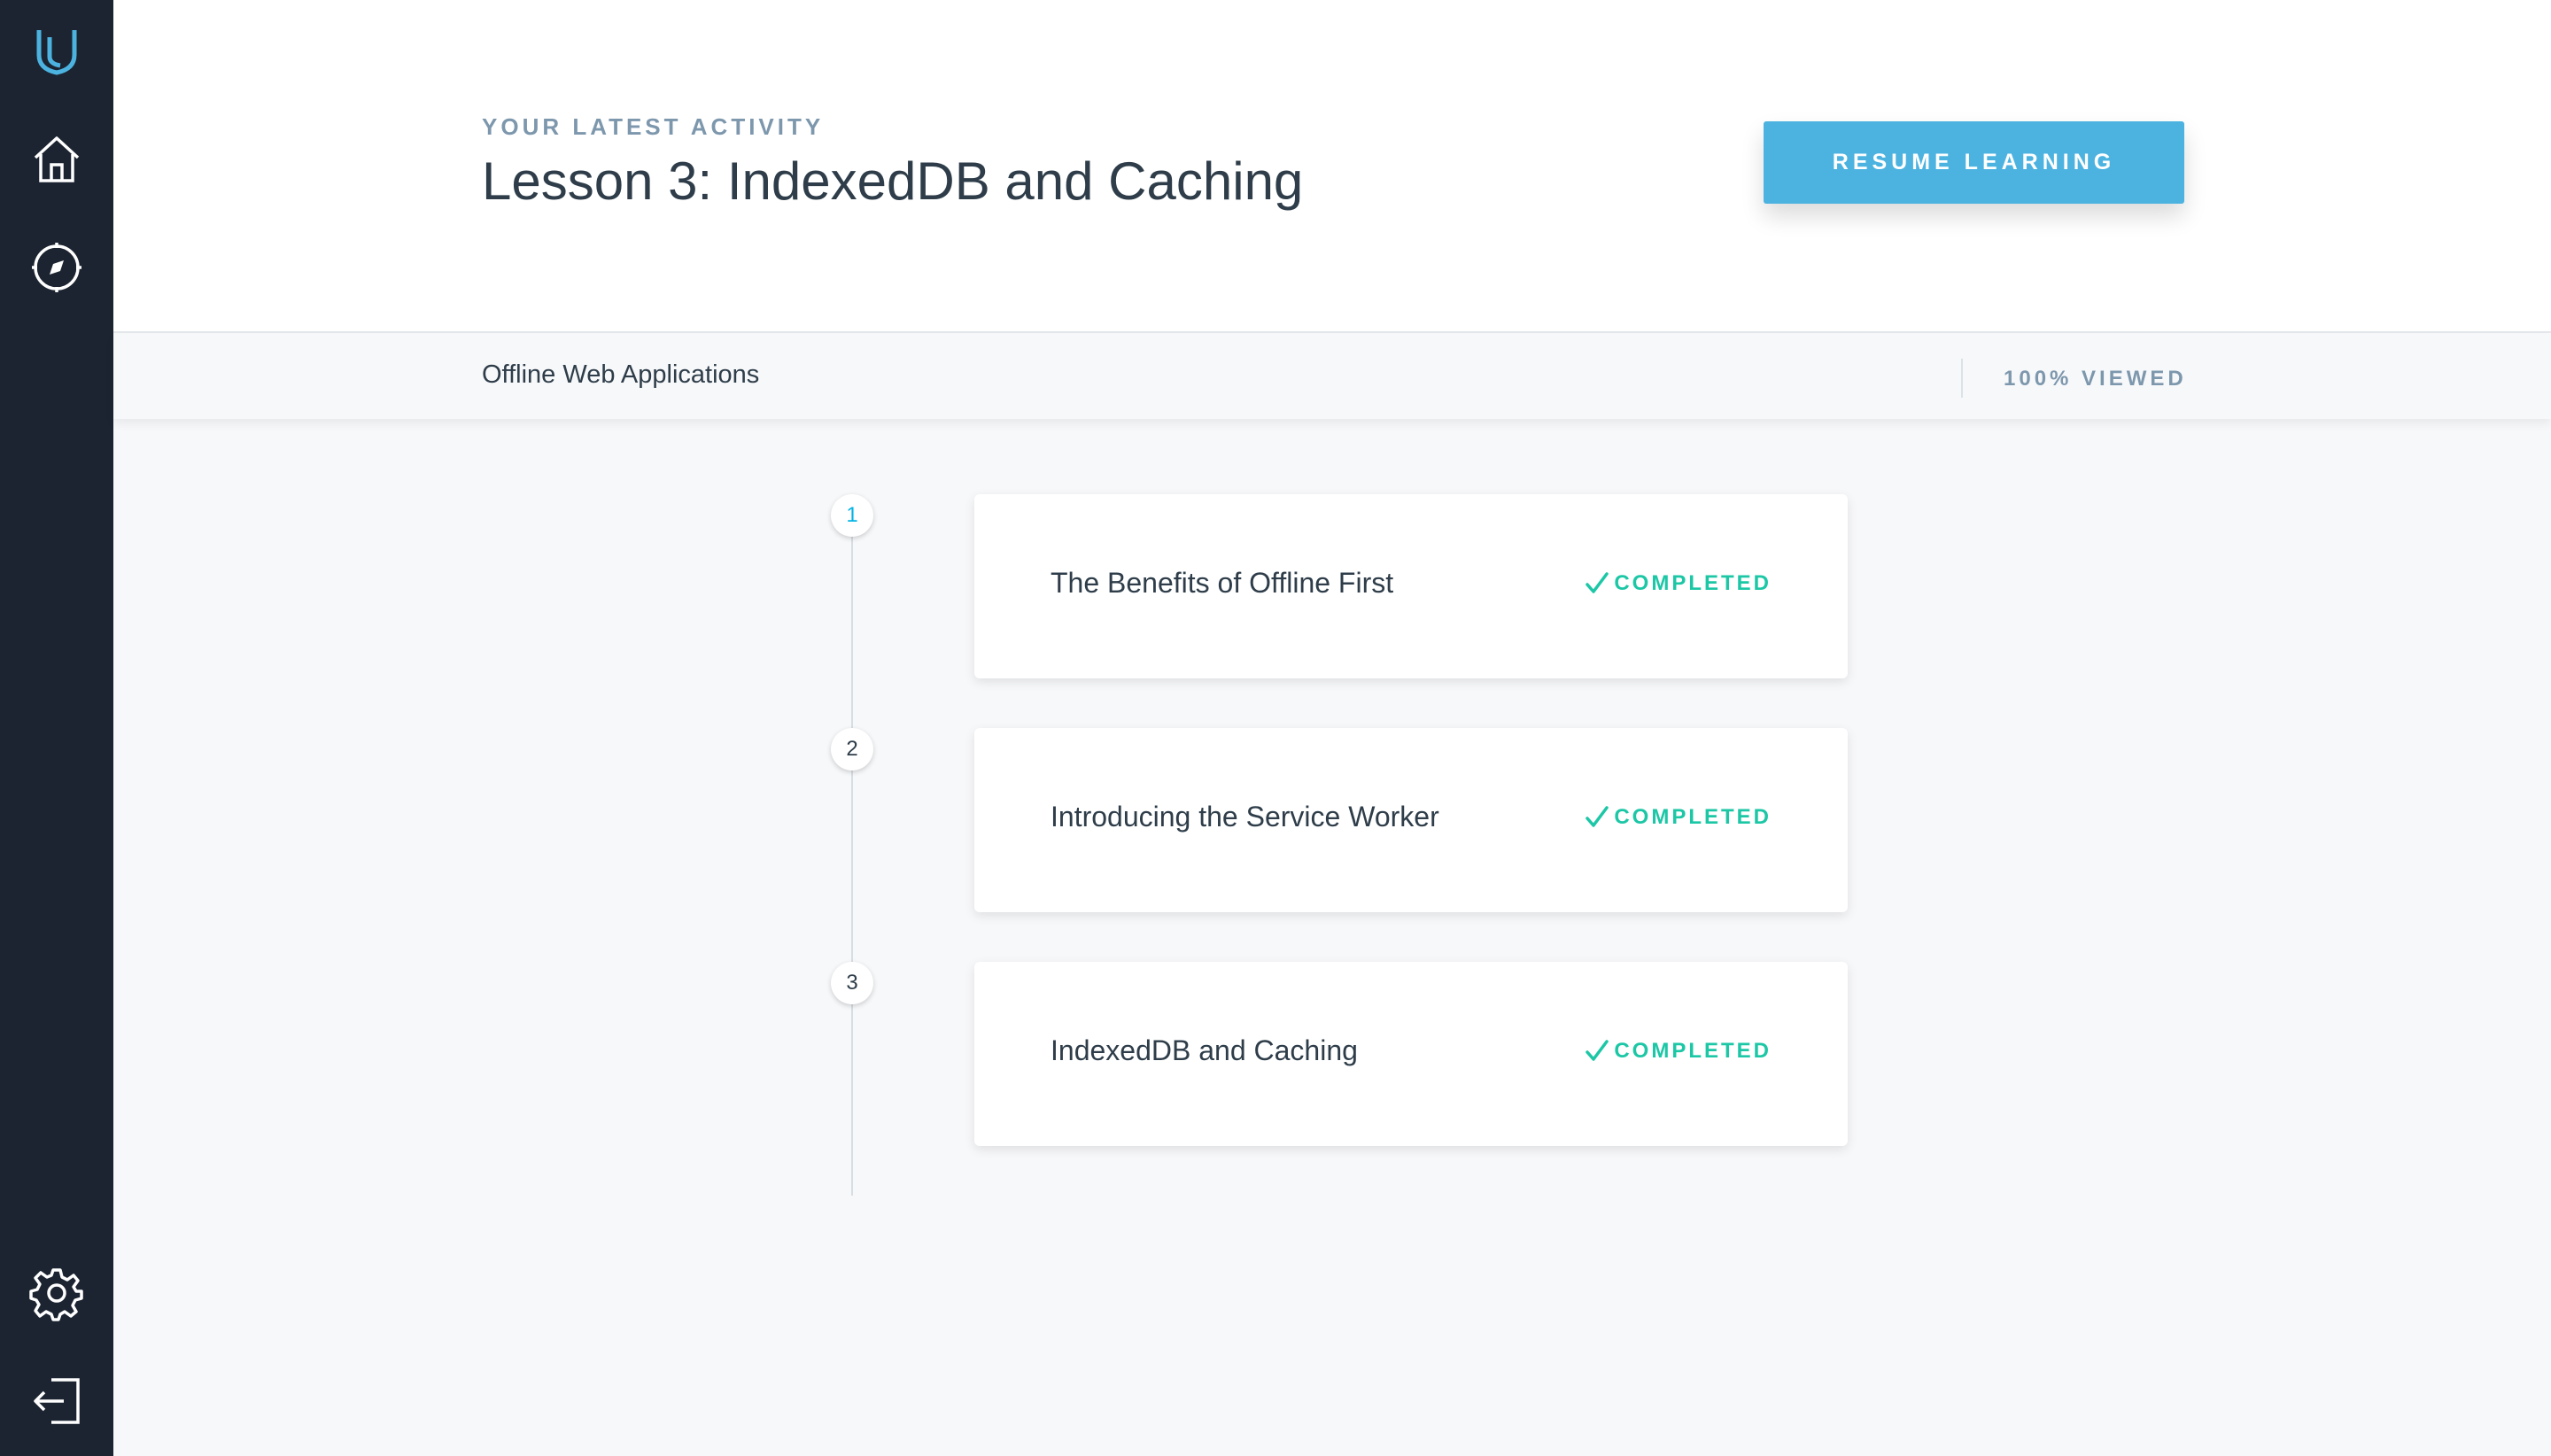 Image resolution: width=2551 pixels, height=1456 pixels. I want to click on latest-activity-label: YOUR LATEST ACTIVITY, so click(654, 126).